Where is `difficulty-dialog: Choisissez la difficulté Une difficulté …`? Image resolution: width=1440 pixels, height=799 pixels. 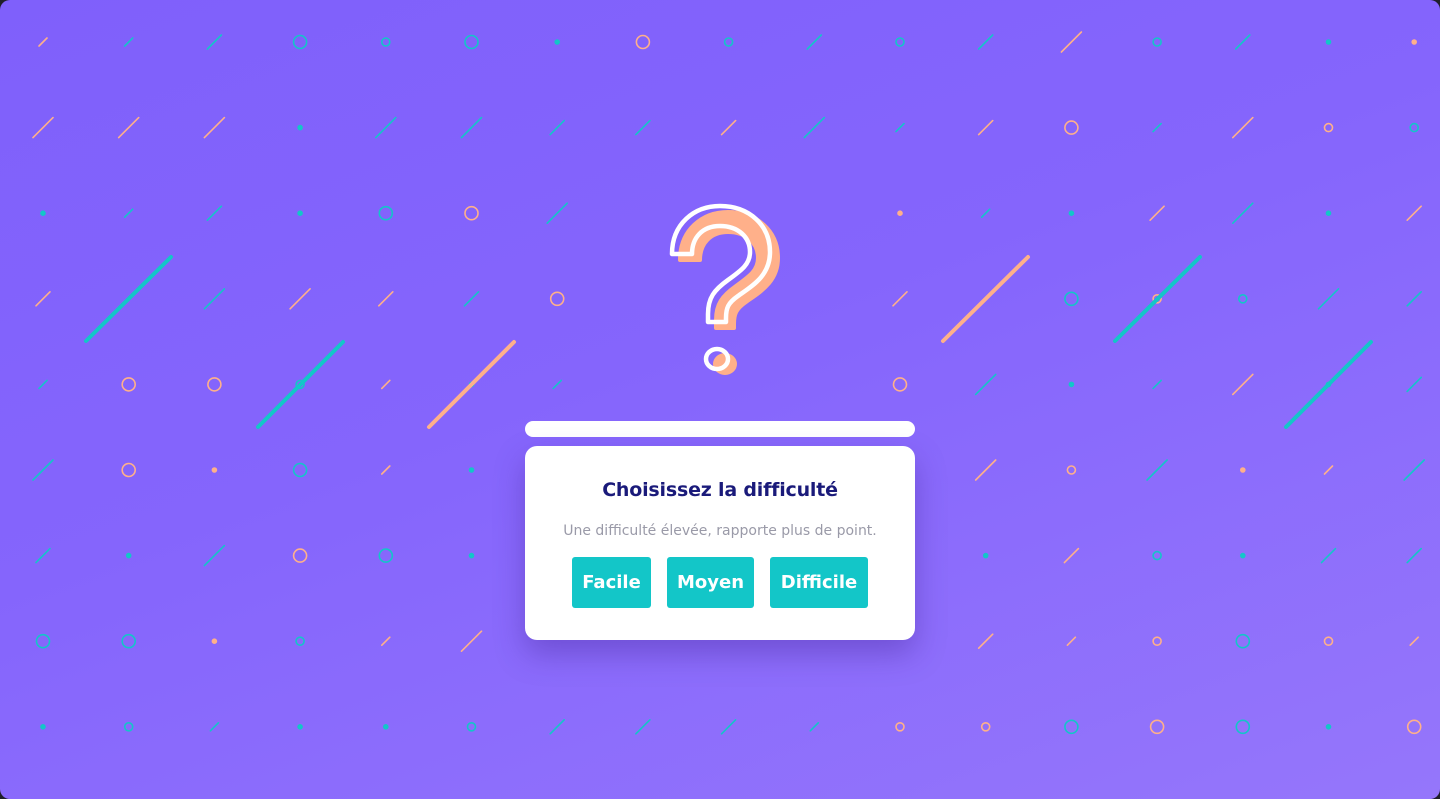
difficulty-dialog: Choisissez la difficulté Une difficulté … is located at coordinates (720, 543).